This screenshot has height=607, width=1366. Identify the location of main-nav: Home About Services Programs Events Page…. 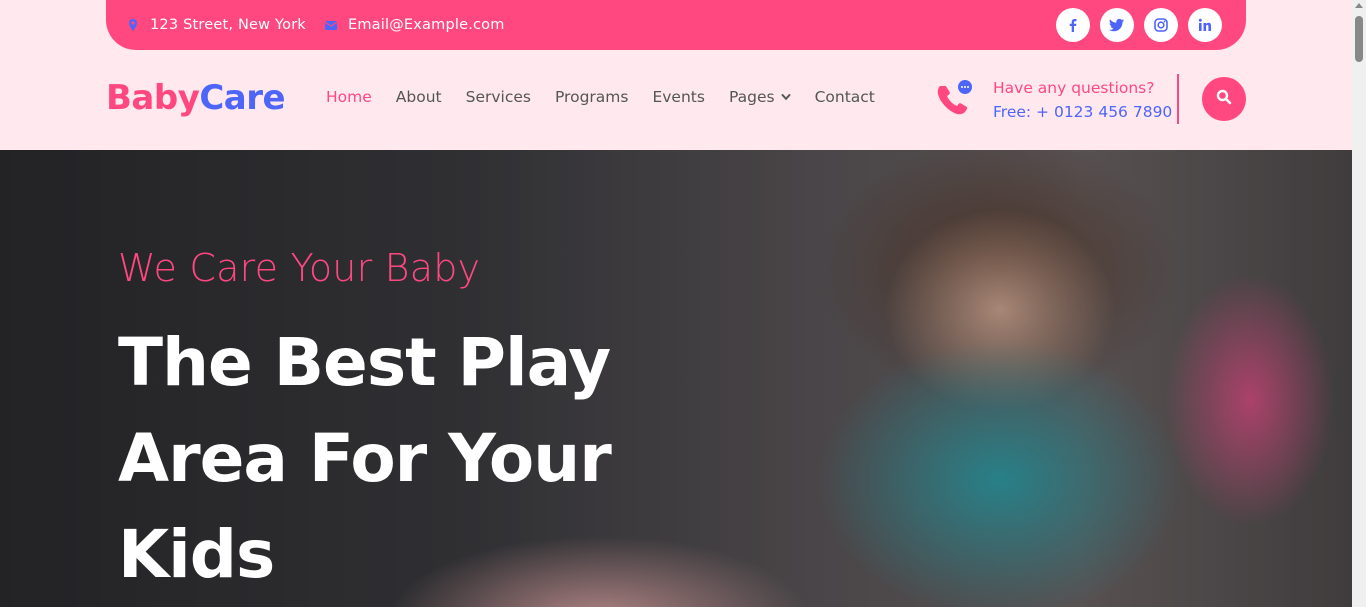
(612, 97).